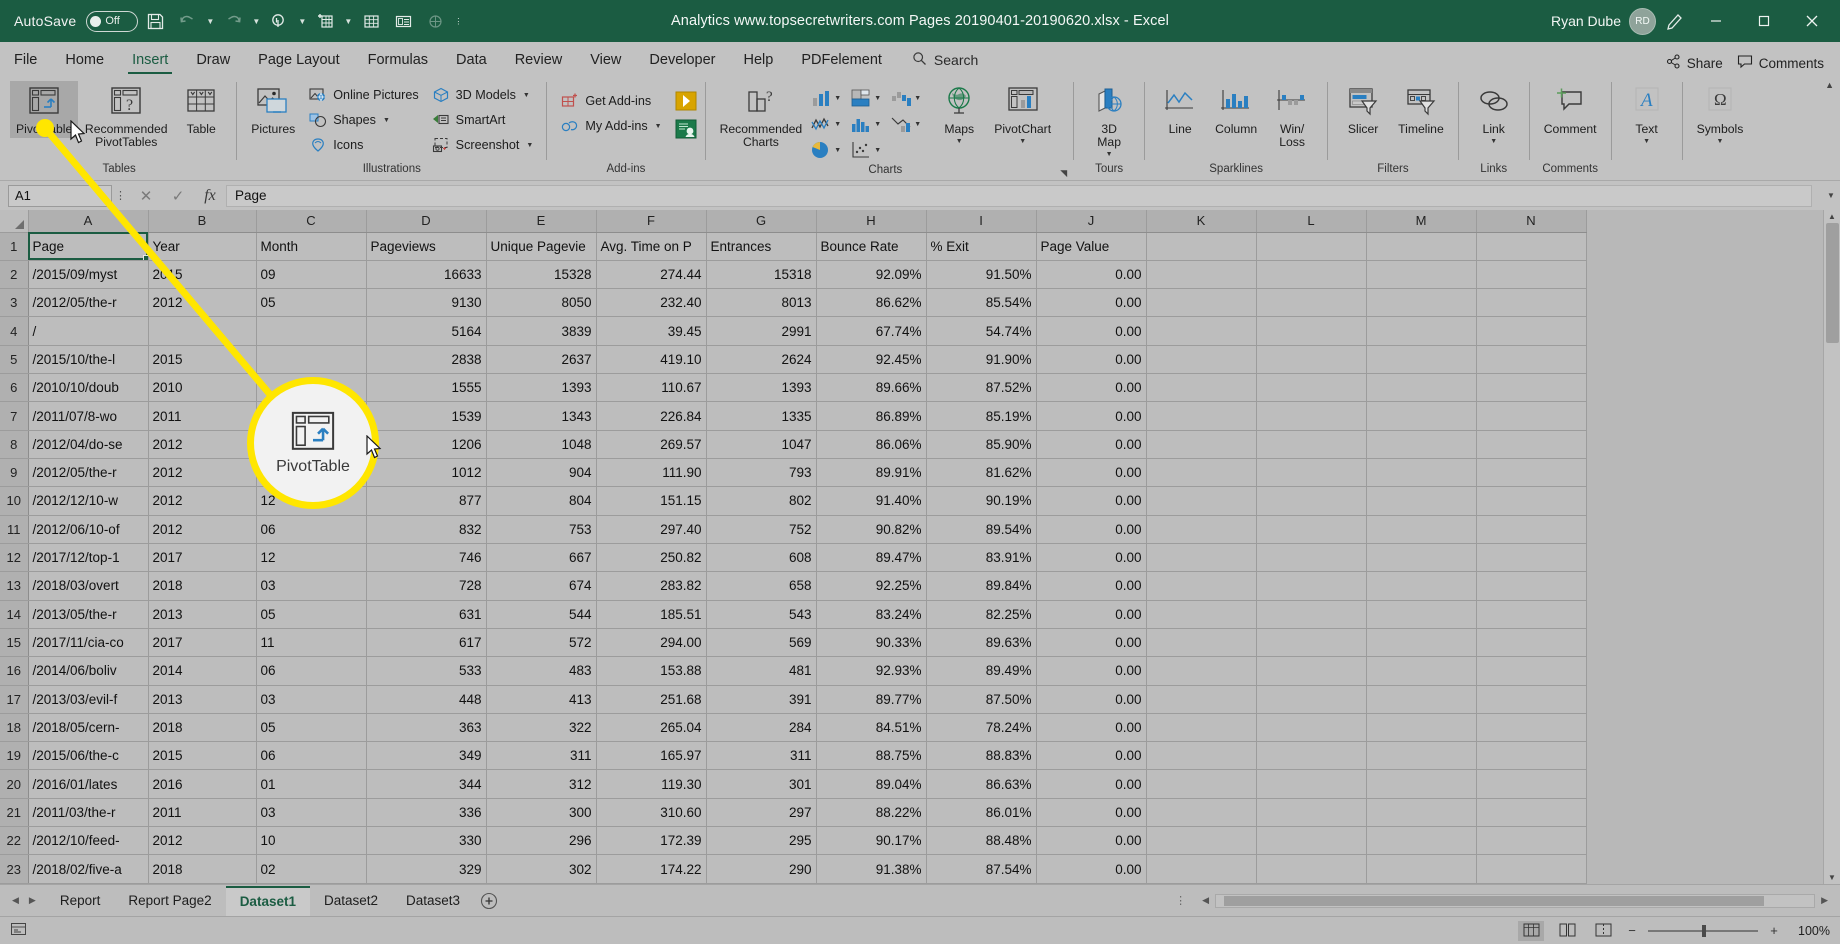 The width and height of the screenshot is (1840, 944). I want to click on cell-M3, so click(1421, 303).